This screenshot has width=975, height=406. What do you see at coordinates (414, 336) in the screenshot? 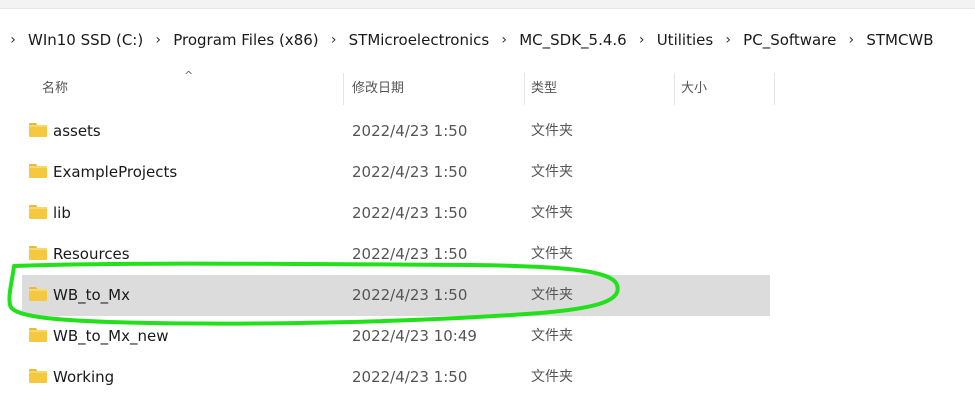
I see `file-date: 2022/4/23 10:49` at bounding box center [414, 336].